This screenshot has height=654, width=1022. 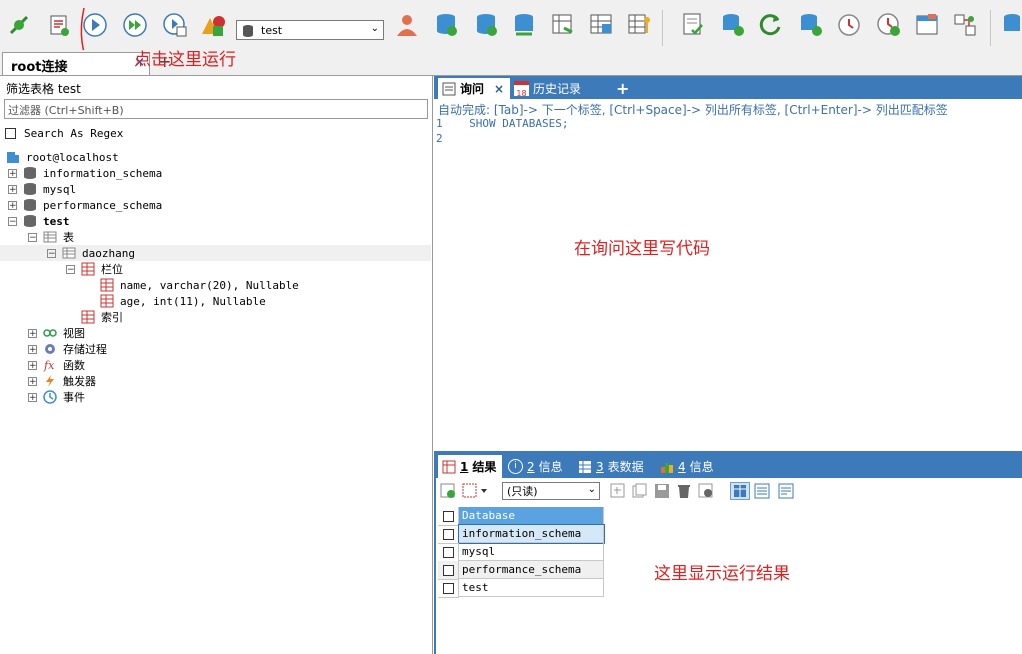 What do you see at coordinates (10, 133) in the screenshot?
I see `regex-checkbox` at bounding box center [10, 133].